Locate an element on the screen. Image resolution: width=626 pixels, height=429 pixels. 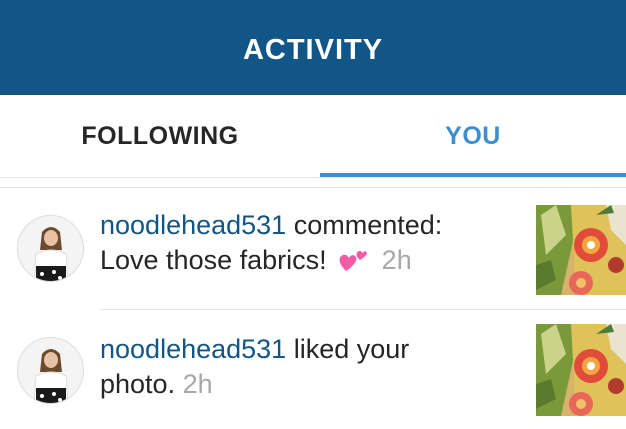
tabs-divider is located at coordinates (313, 177).